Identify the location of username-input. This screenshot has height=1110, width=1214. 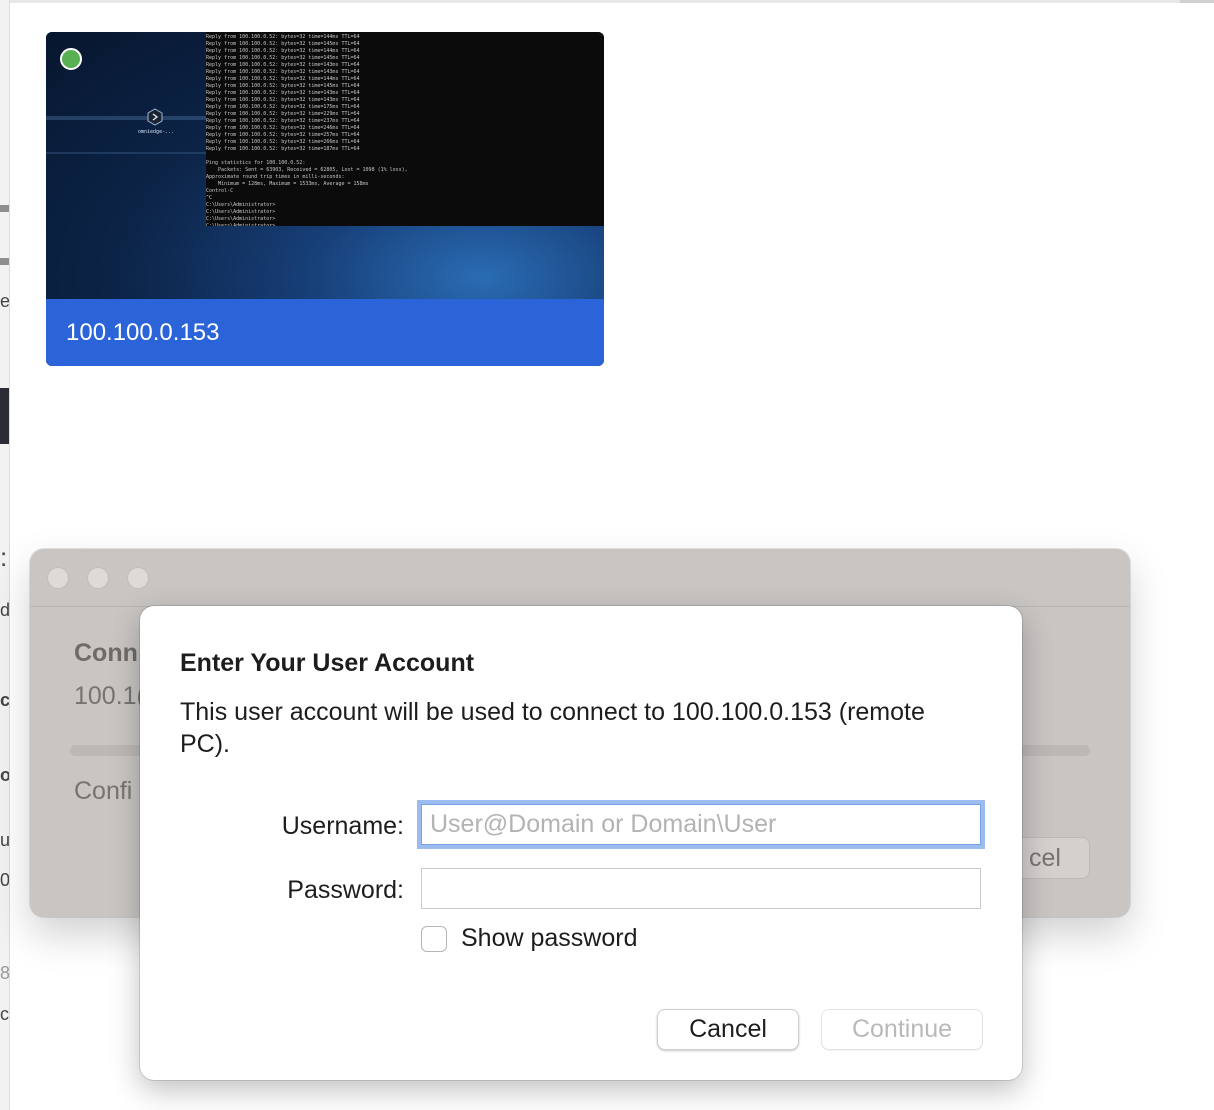
(701, 824).